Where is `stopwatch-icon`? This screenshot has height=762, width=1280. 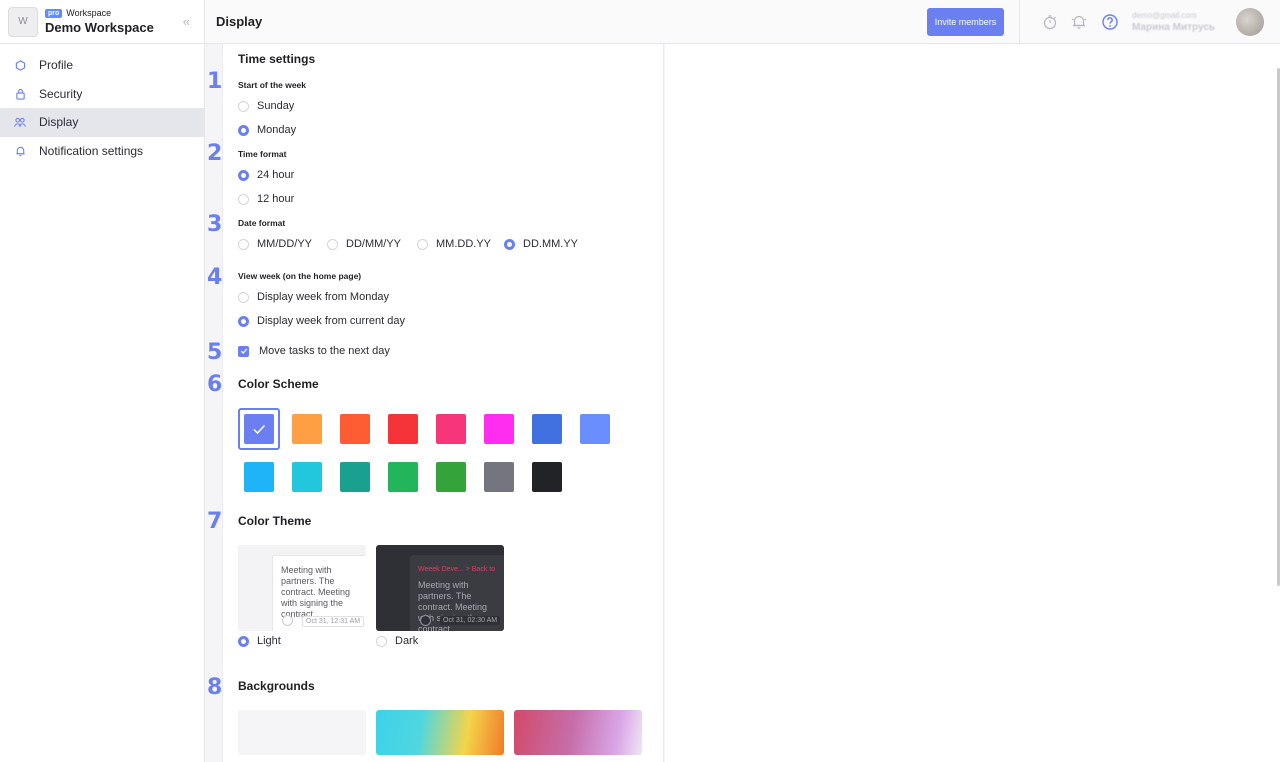 stopwatch-icon is located at coordinates (1050, 22).